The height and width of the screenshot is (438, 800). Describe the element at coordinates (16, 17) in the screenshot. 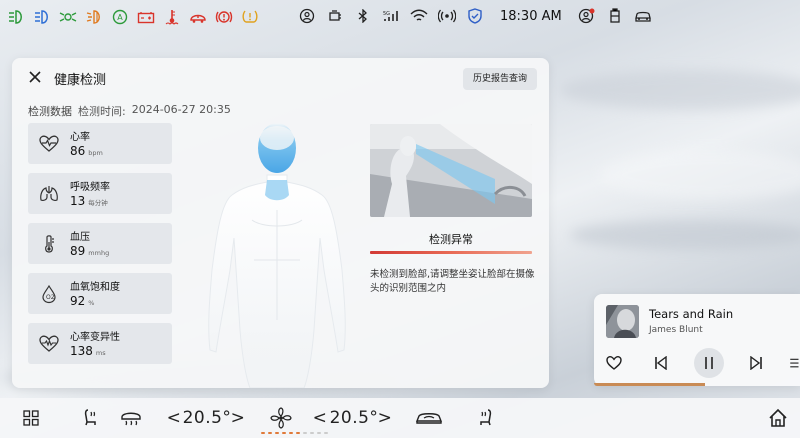

I see `headlight-icon` at that location.